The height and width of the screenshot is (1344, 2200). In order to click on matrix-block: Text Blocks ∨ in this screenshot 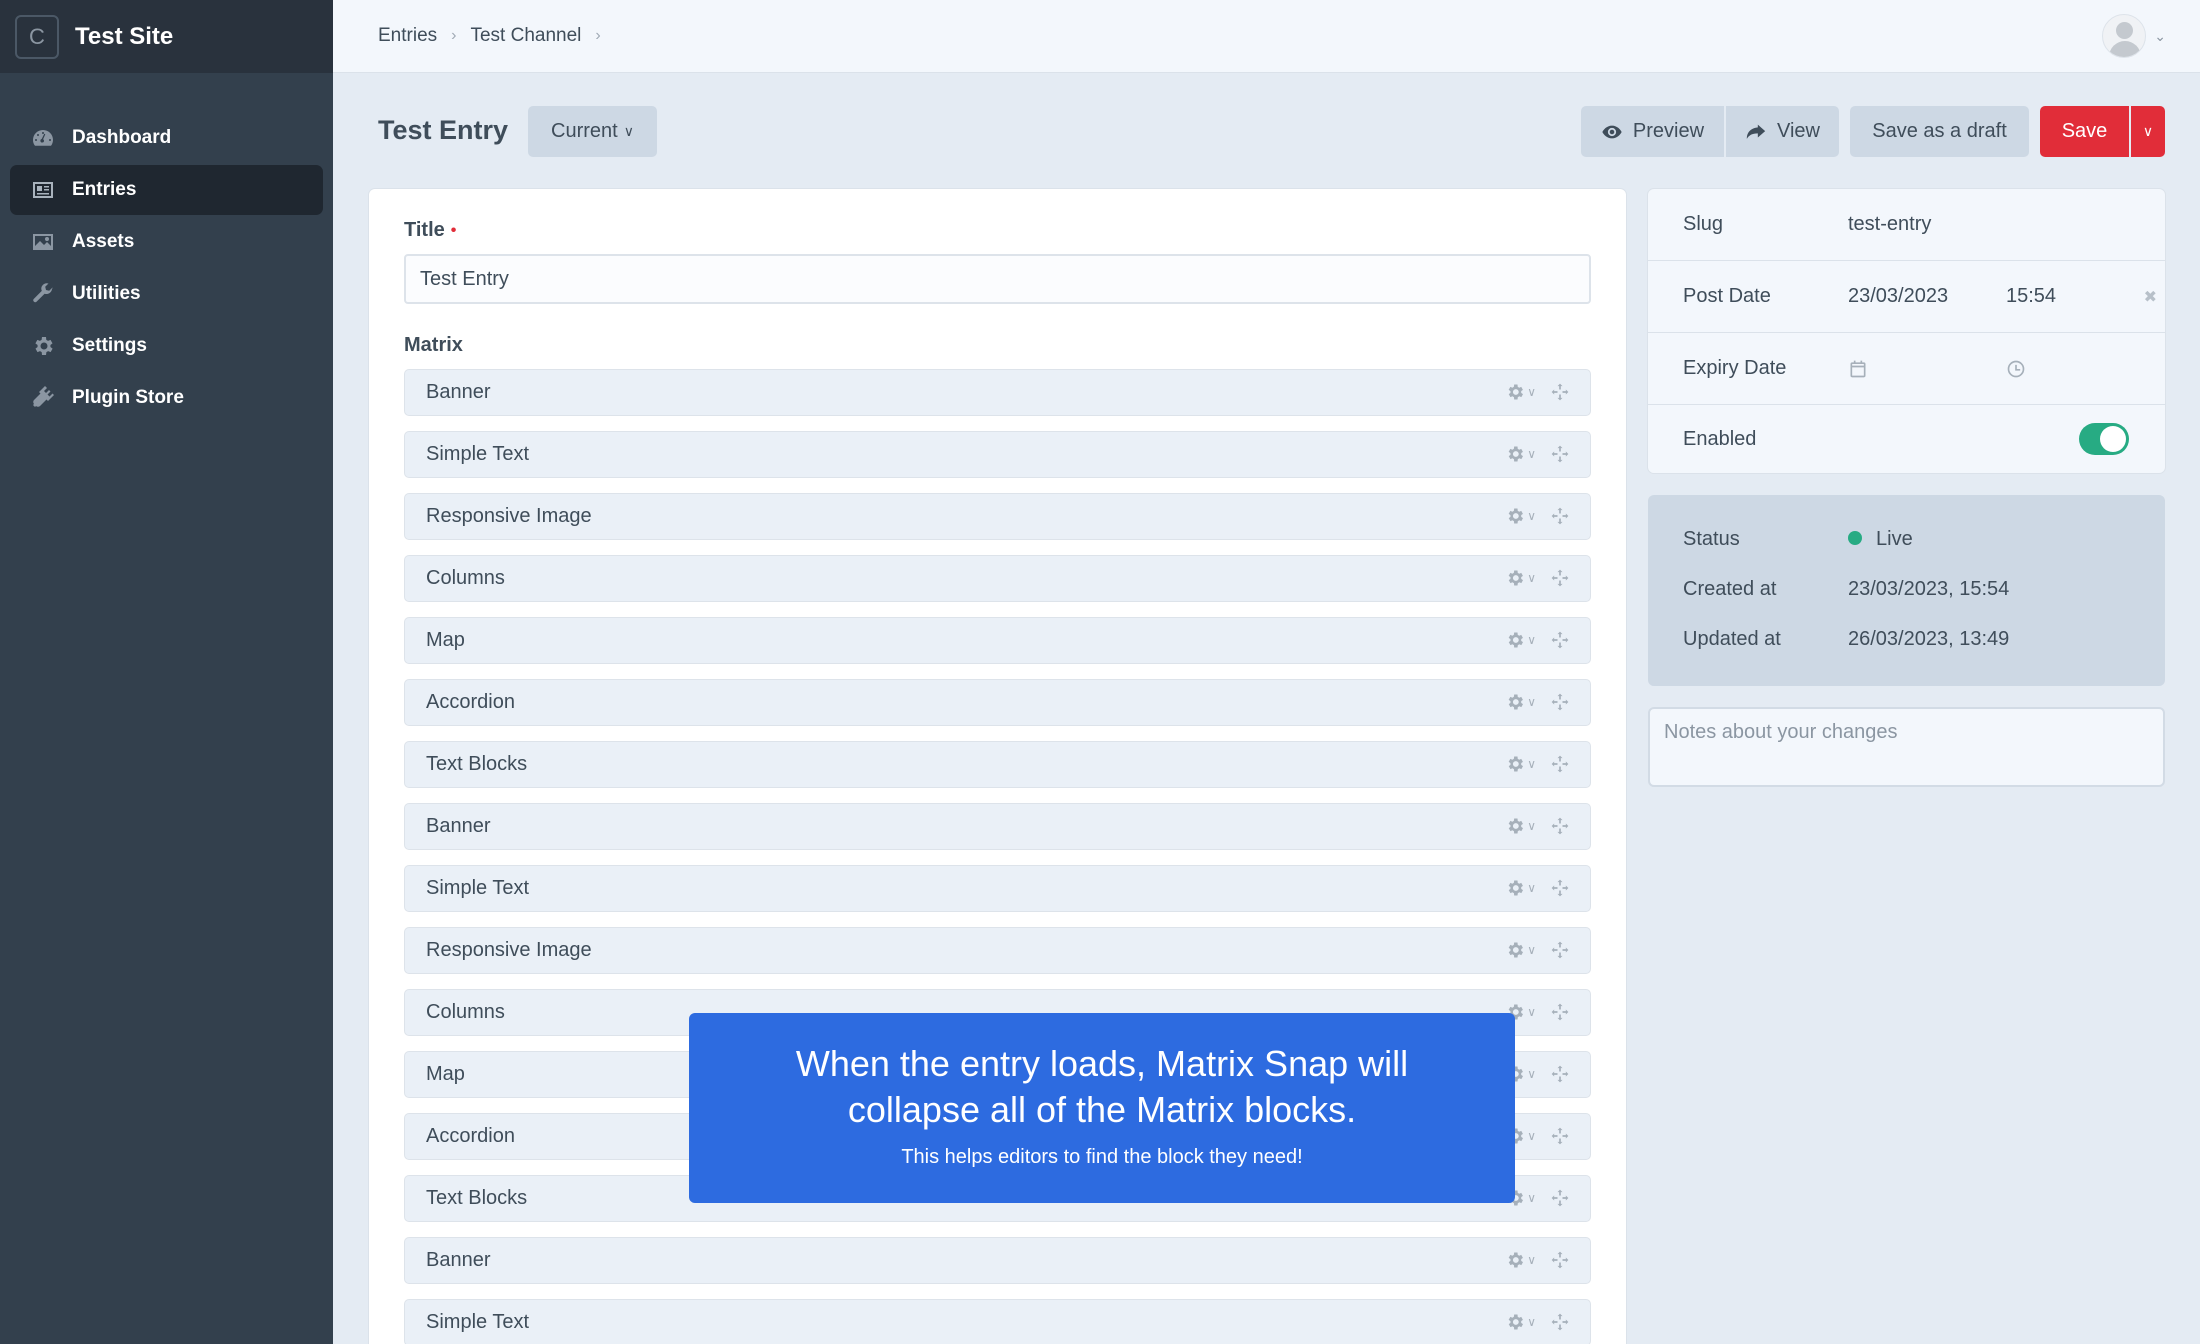, I will do `click(997, 764)`.